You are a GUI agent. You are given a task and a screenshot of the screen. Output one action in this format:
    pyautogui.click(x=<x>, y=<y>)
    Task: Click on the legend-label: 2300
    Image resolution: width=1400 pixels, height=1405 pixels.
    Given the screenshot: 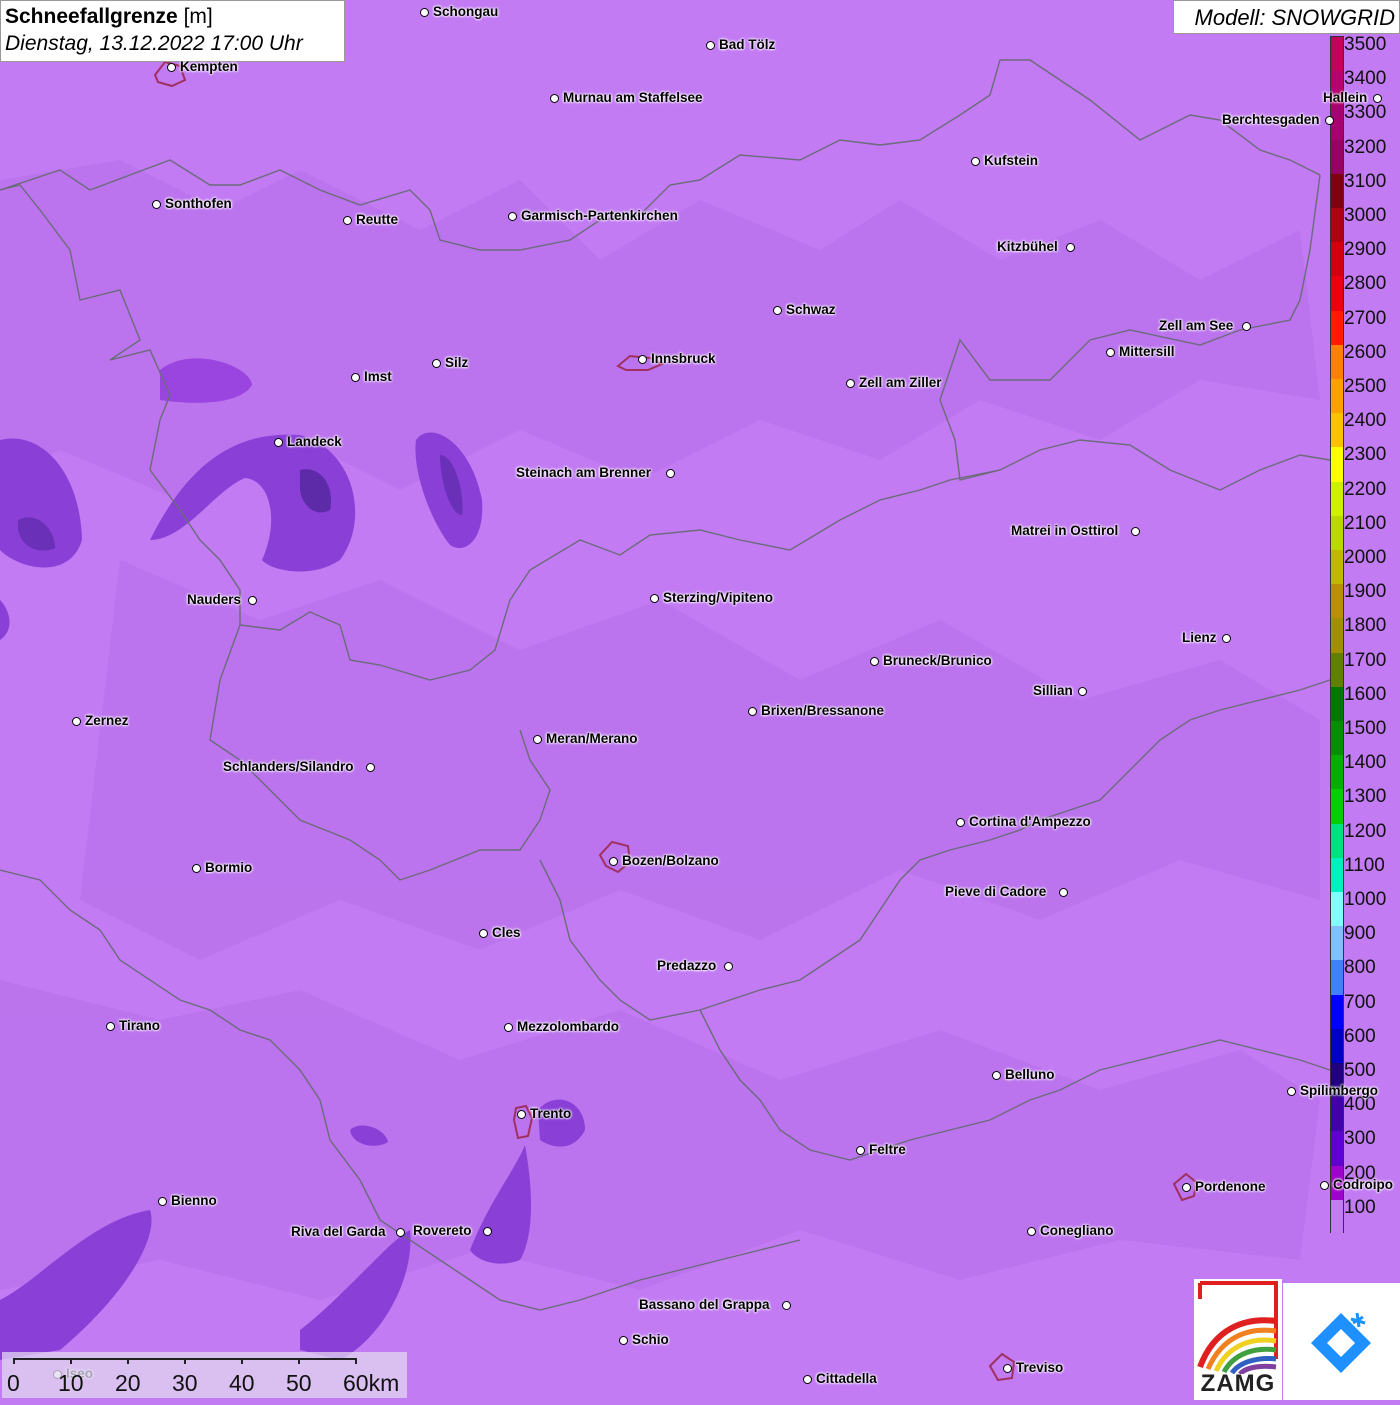 What is the action you would take?
    pyautogui.click(x=1365, y=455)
    